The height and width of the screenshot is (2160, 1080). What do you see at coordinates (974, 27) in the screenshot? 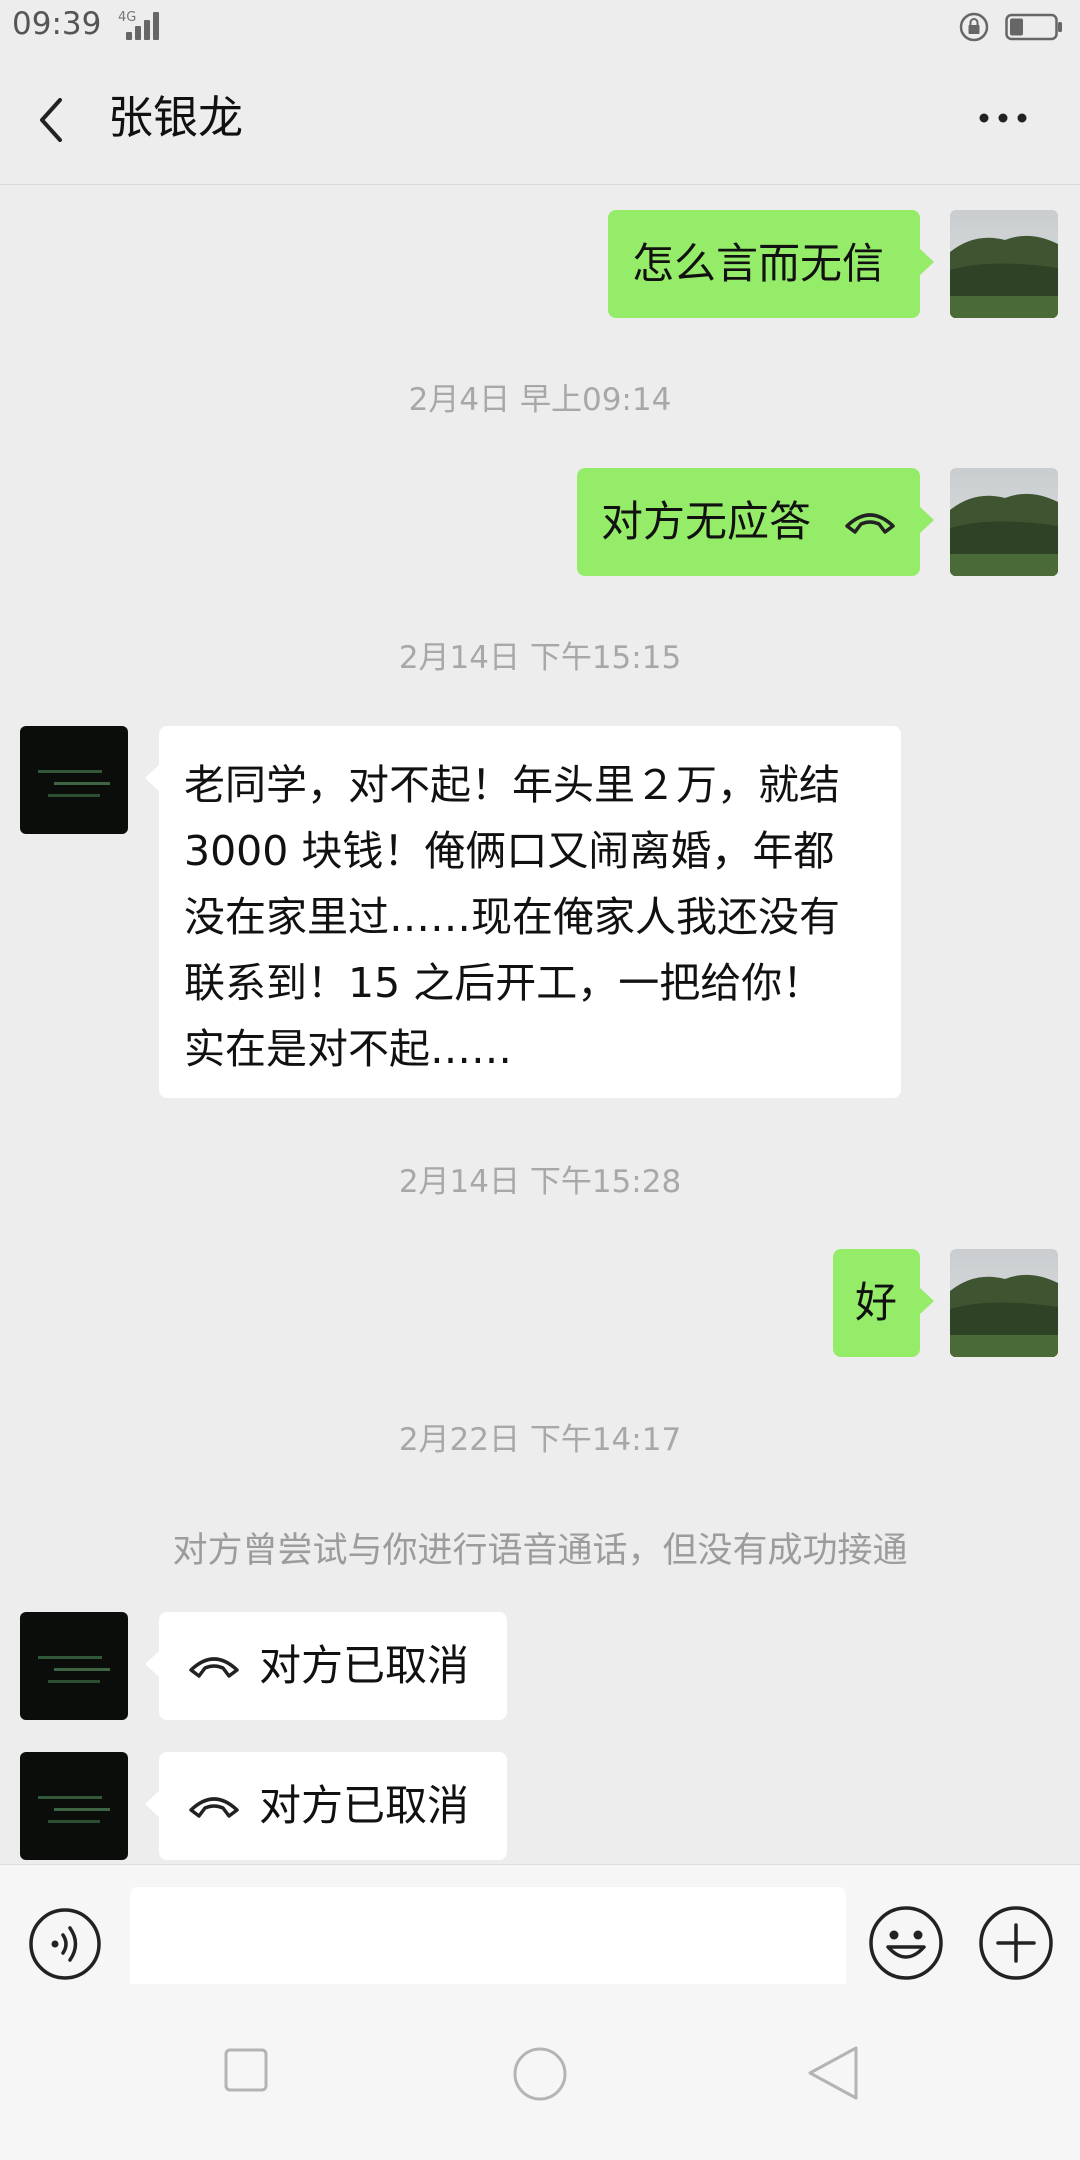
I see `rotation-lock-icon` at bounding box center [974, 27].